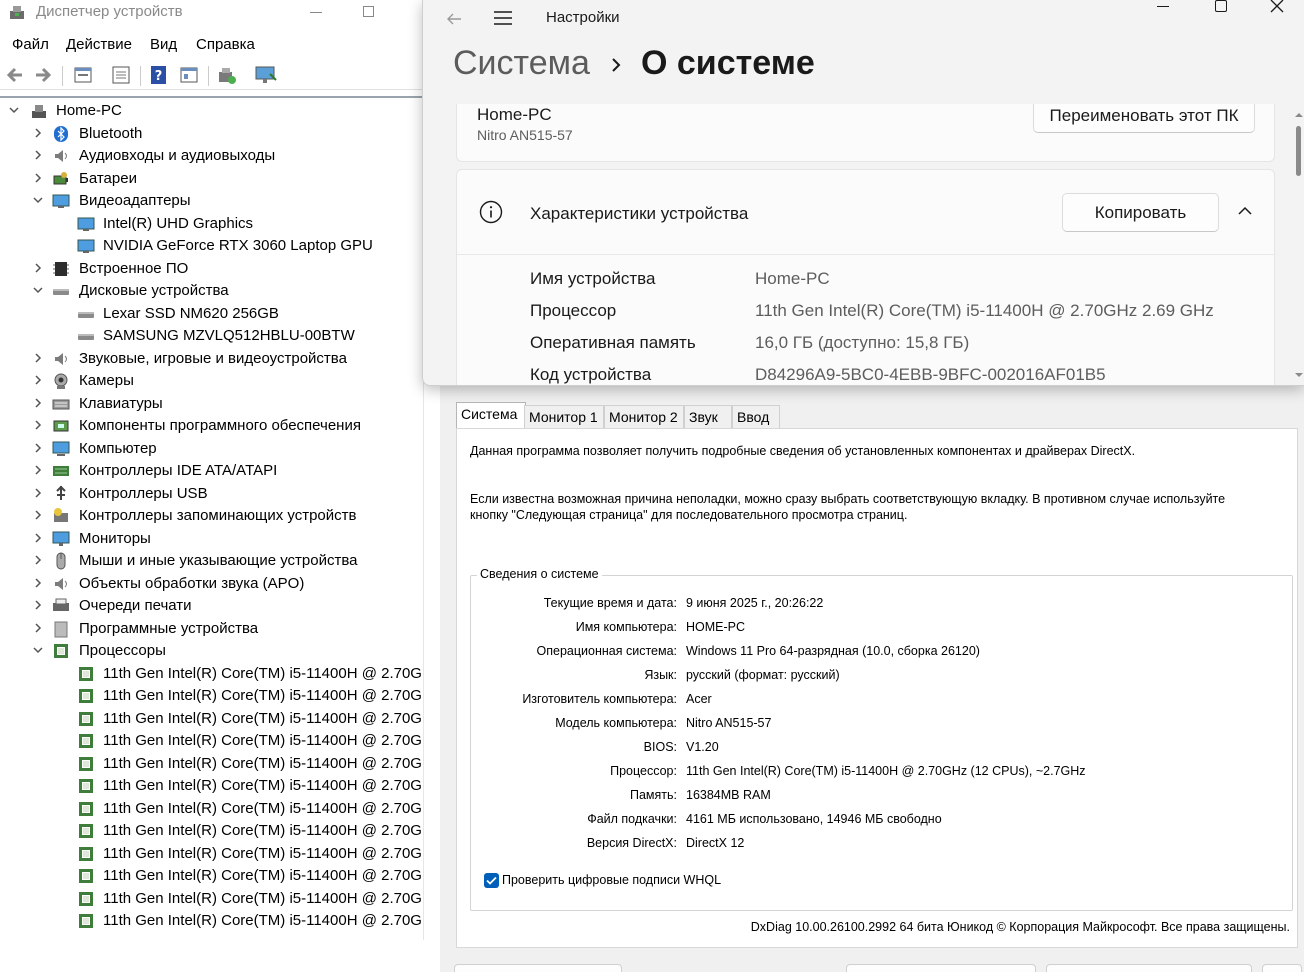  What do you see at coordinates (211, 561) in the screenshot?
I see `tree-category-row: Мыши и иные указывающие устройства` at bounding box center [211, 561].